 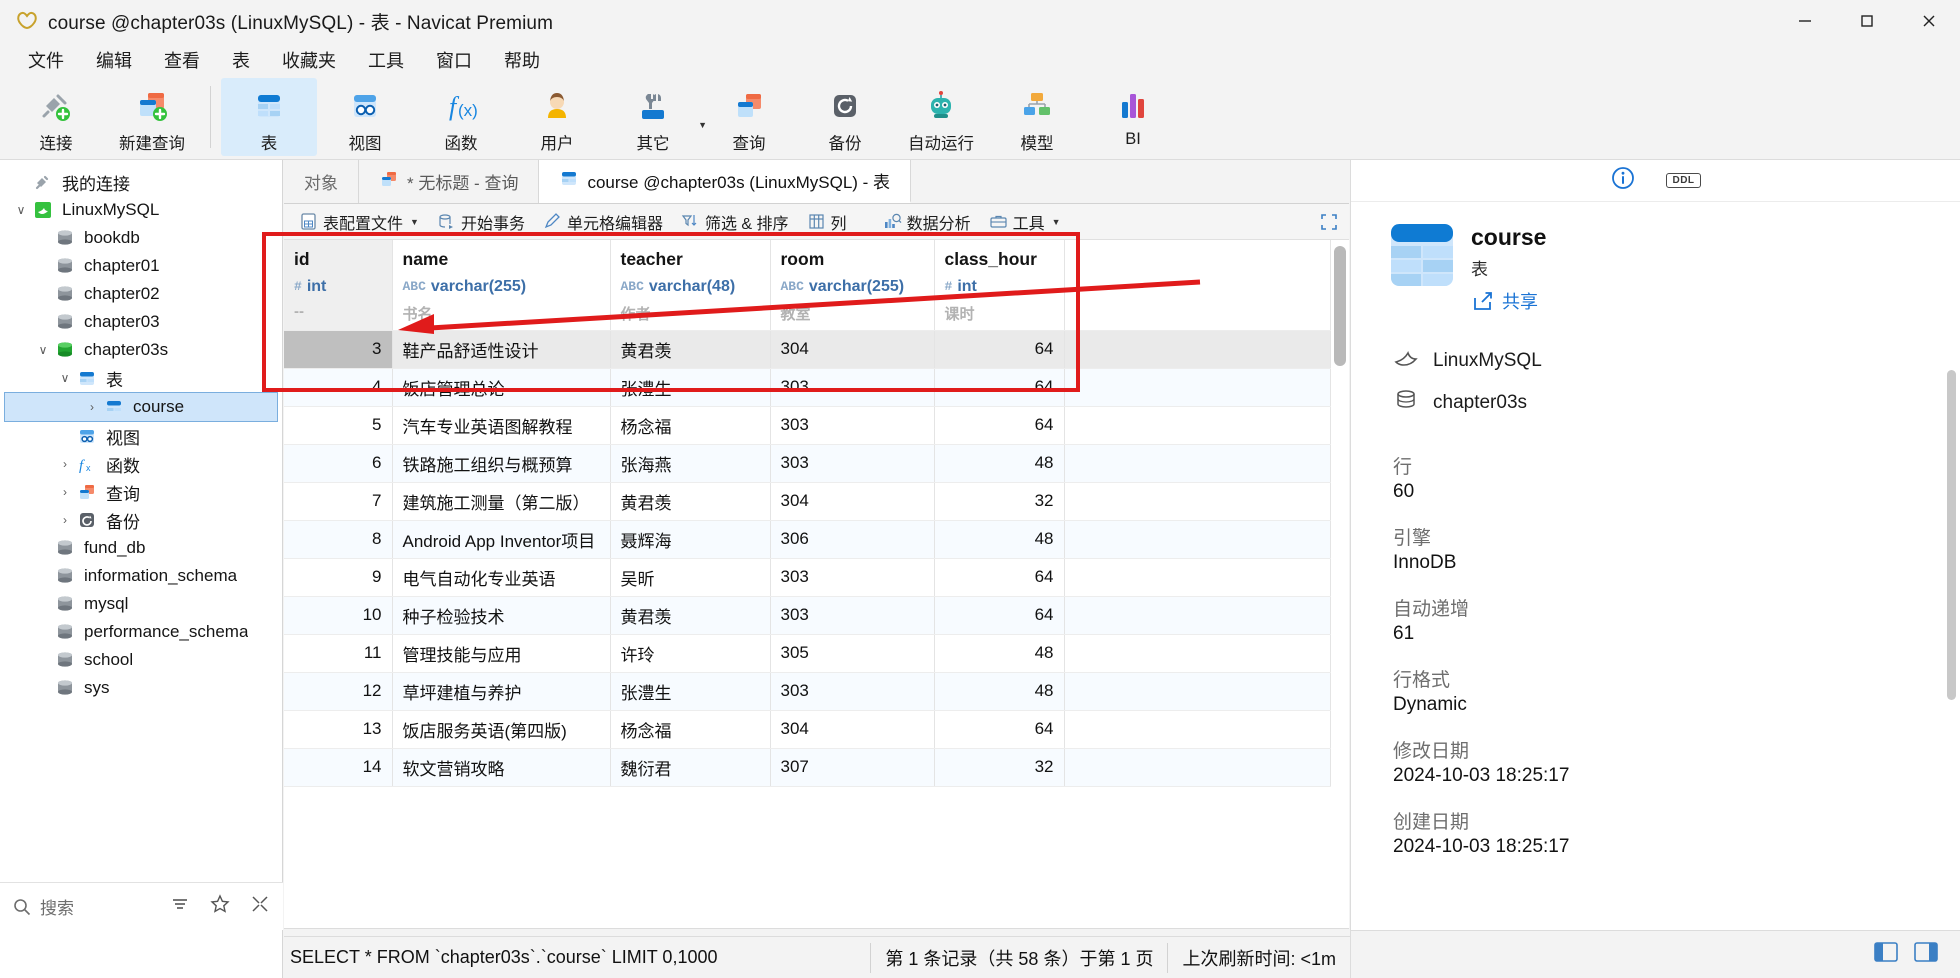 I want to click on menu-edit: 编辑, so click(x=114, y=60).